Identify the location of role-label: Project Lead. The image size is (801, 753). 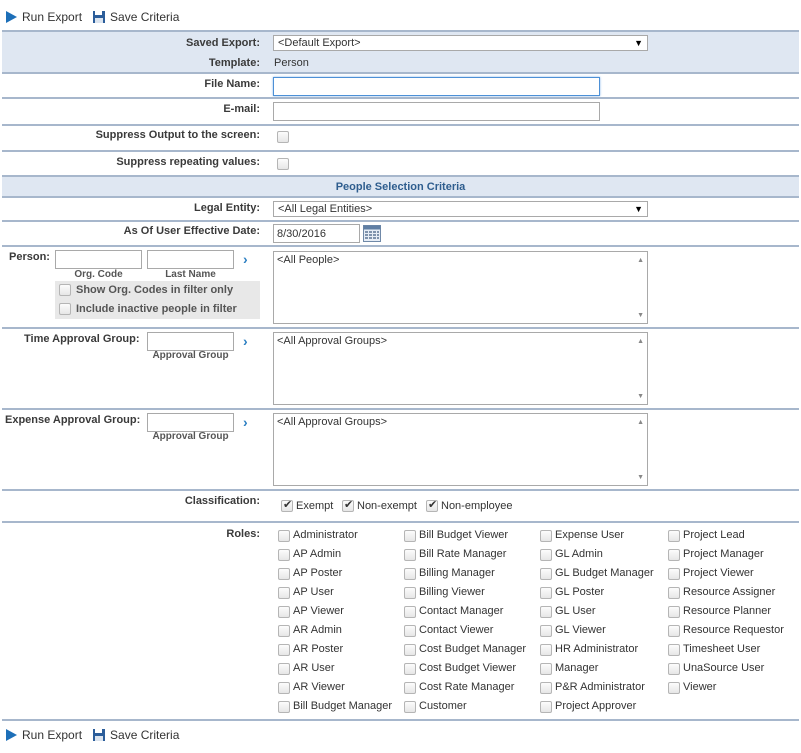
(714, 535).